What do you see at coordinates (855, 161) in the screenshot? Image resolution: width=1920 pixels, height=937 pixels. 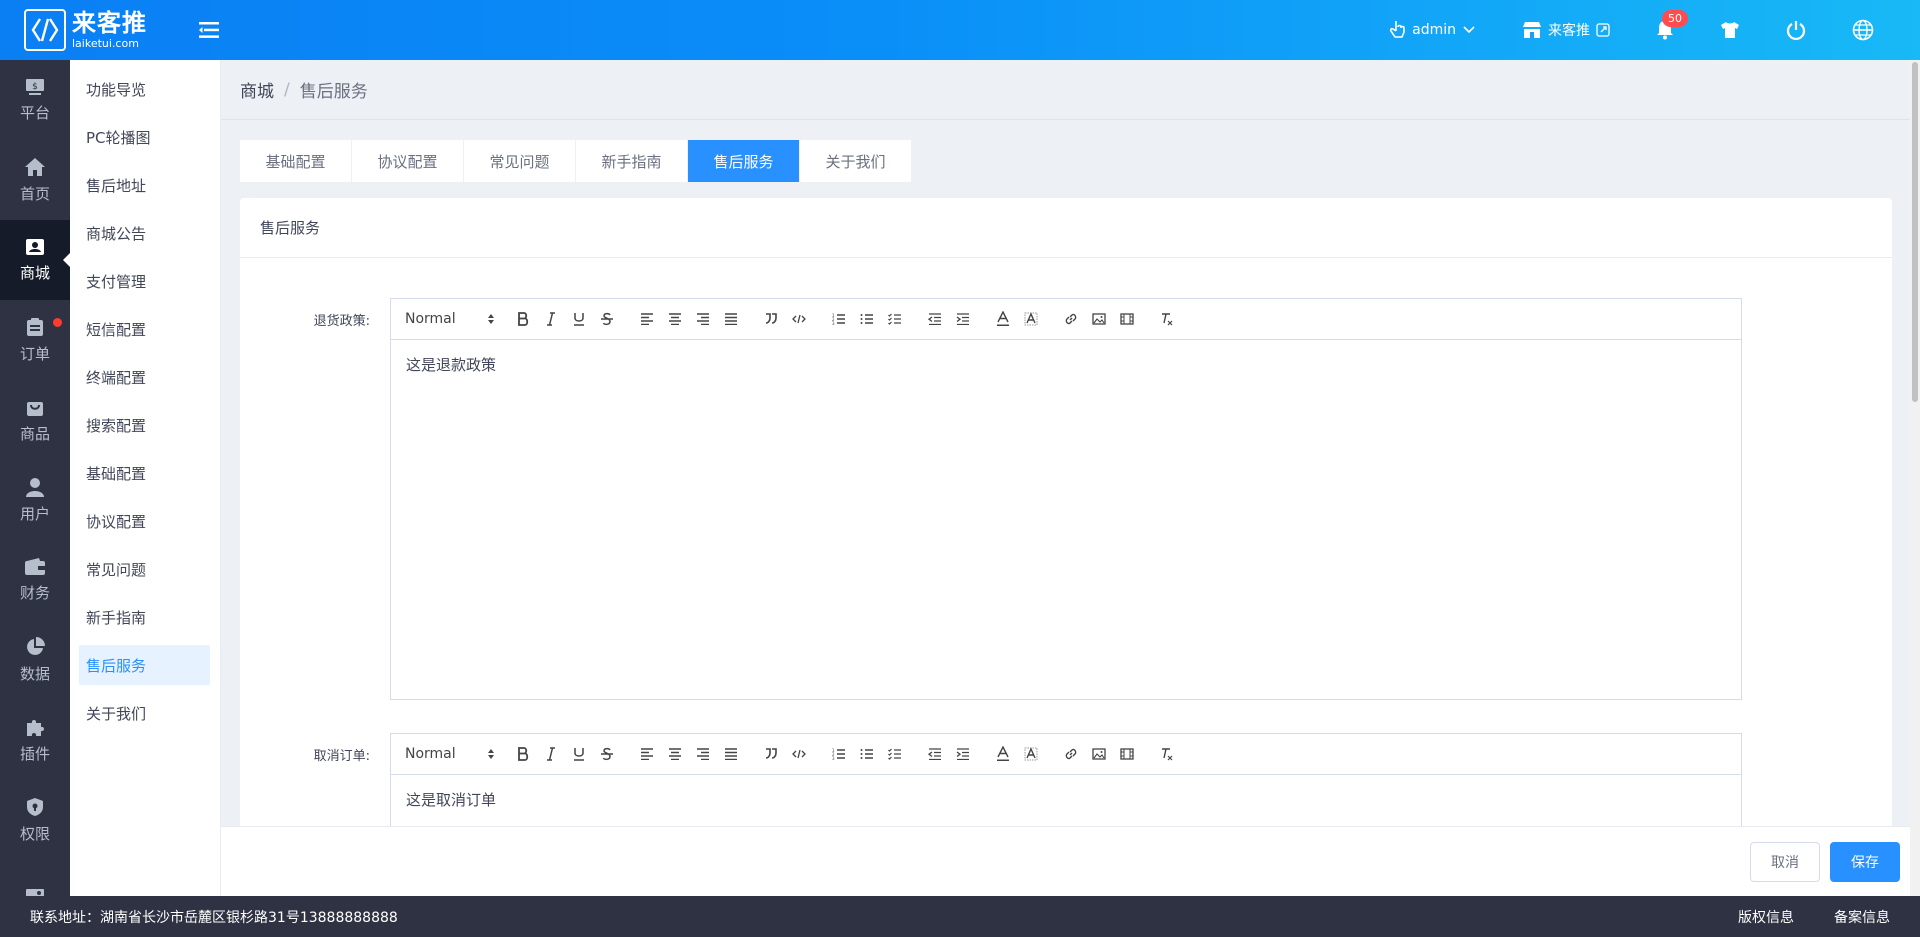 I see `tab-about-us: 关于我们` at bounding box center [855, 161].